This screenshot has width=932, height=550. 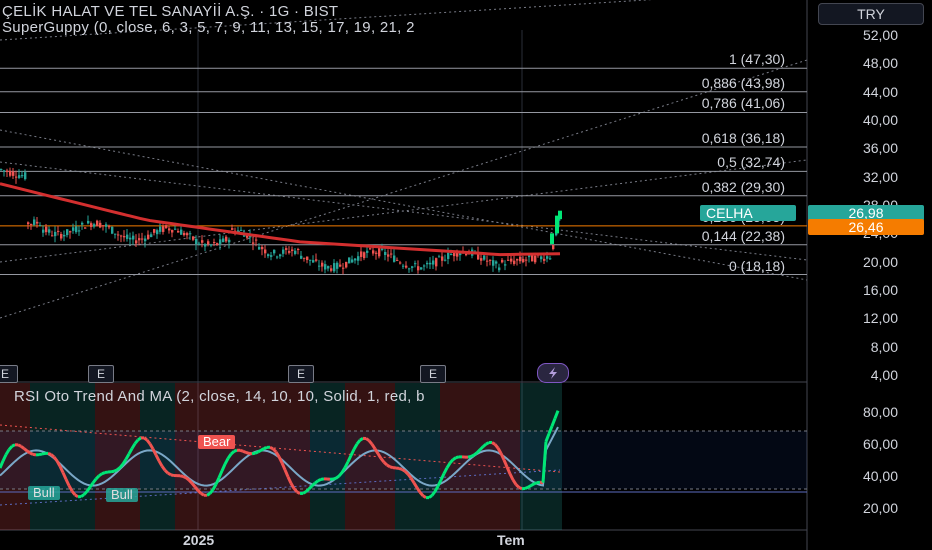 I want to click on fib-level-label: 0,144 (22,38), so click(x=743, y=235).